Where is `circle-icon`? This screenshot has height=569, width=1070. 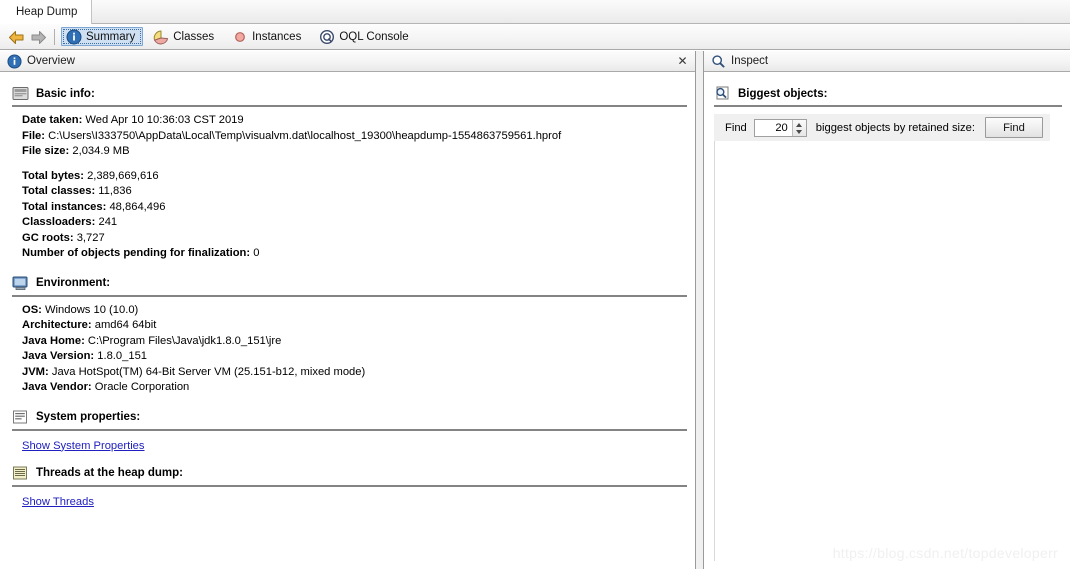 circle-icon is located at coordinates (240, 37).